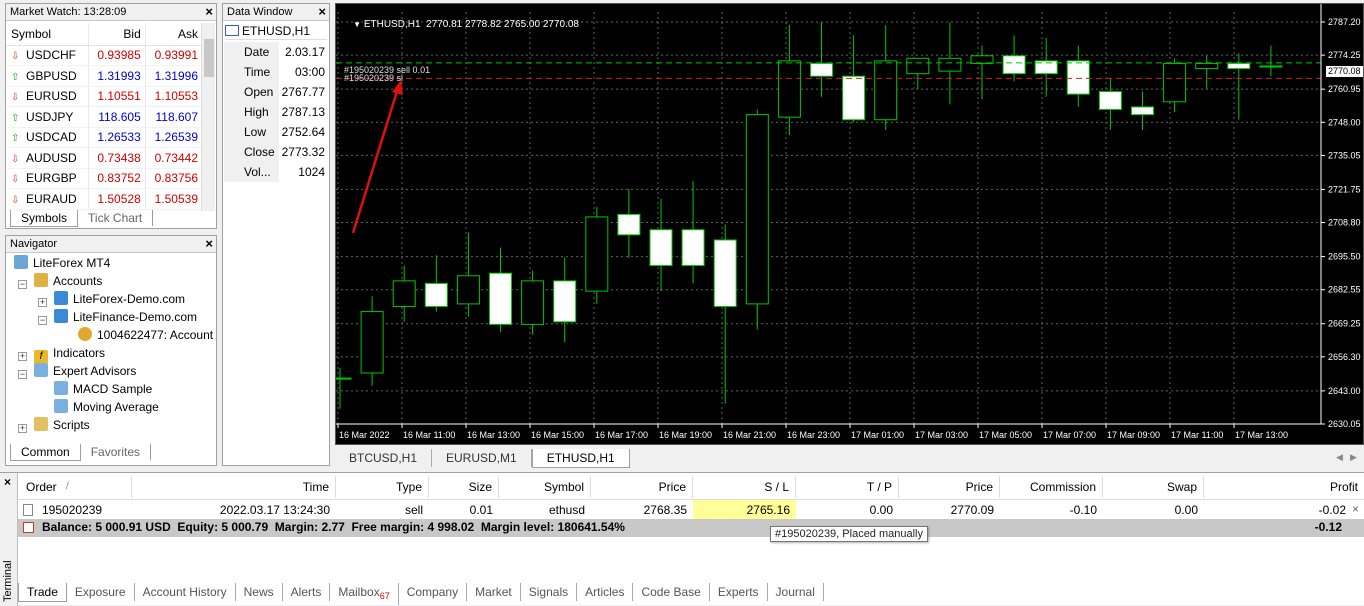  I want to click on tab-company: Company, so click(433, 592).